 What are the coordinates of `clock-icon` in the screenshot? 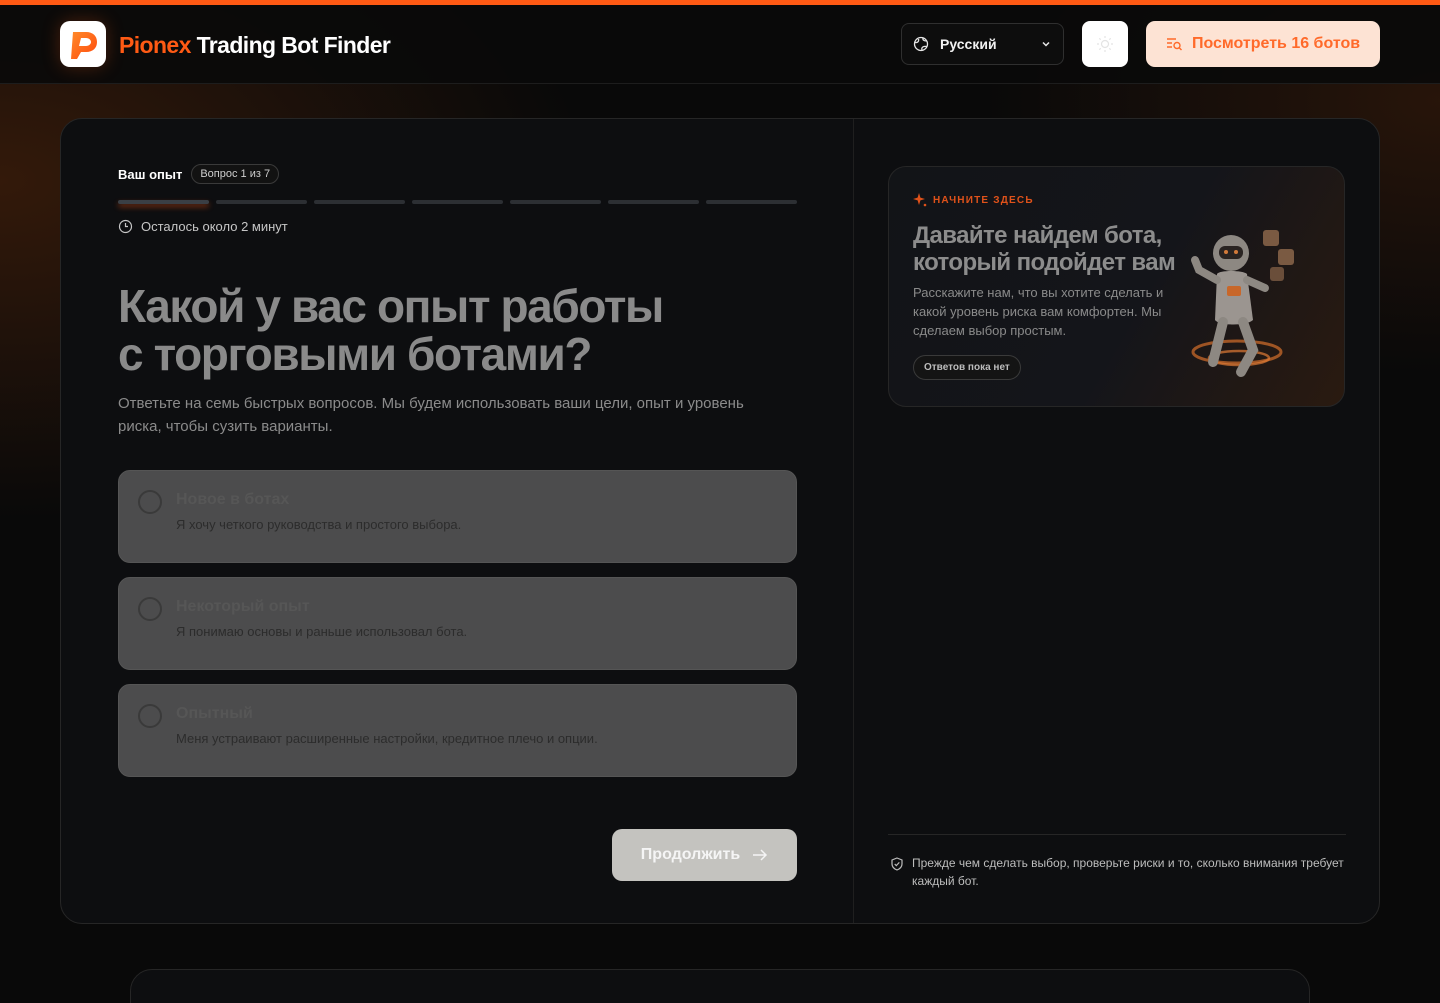 It's located at (125, 226).